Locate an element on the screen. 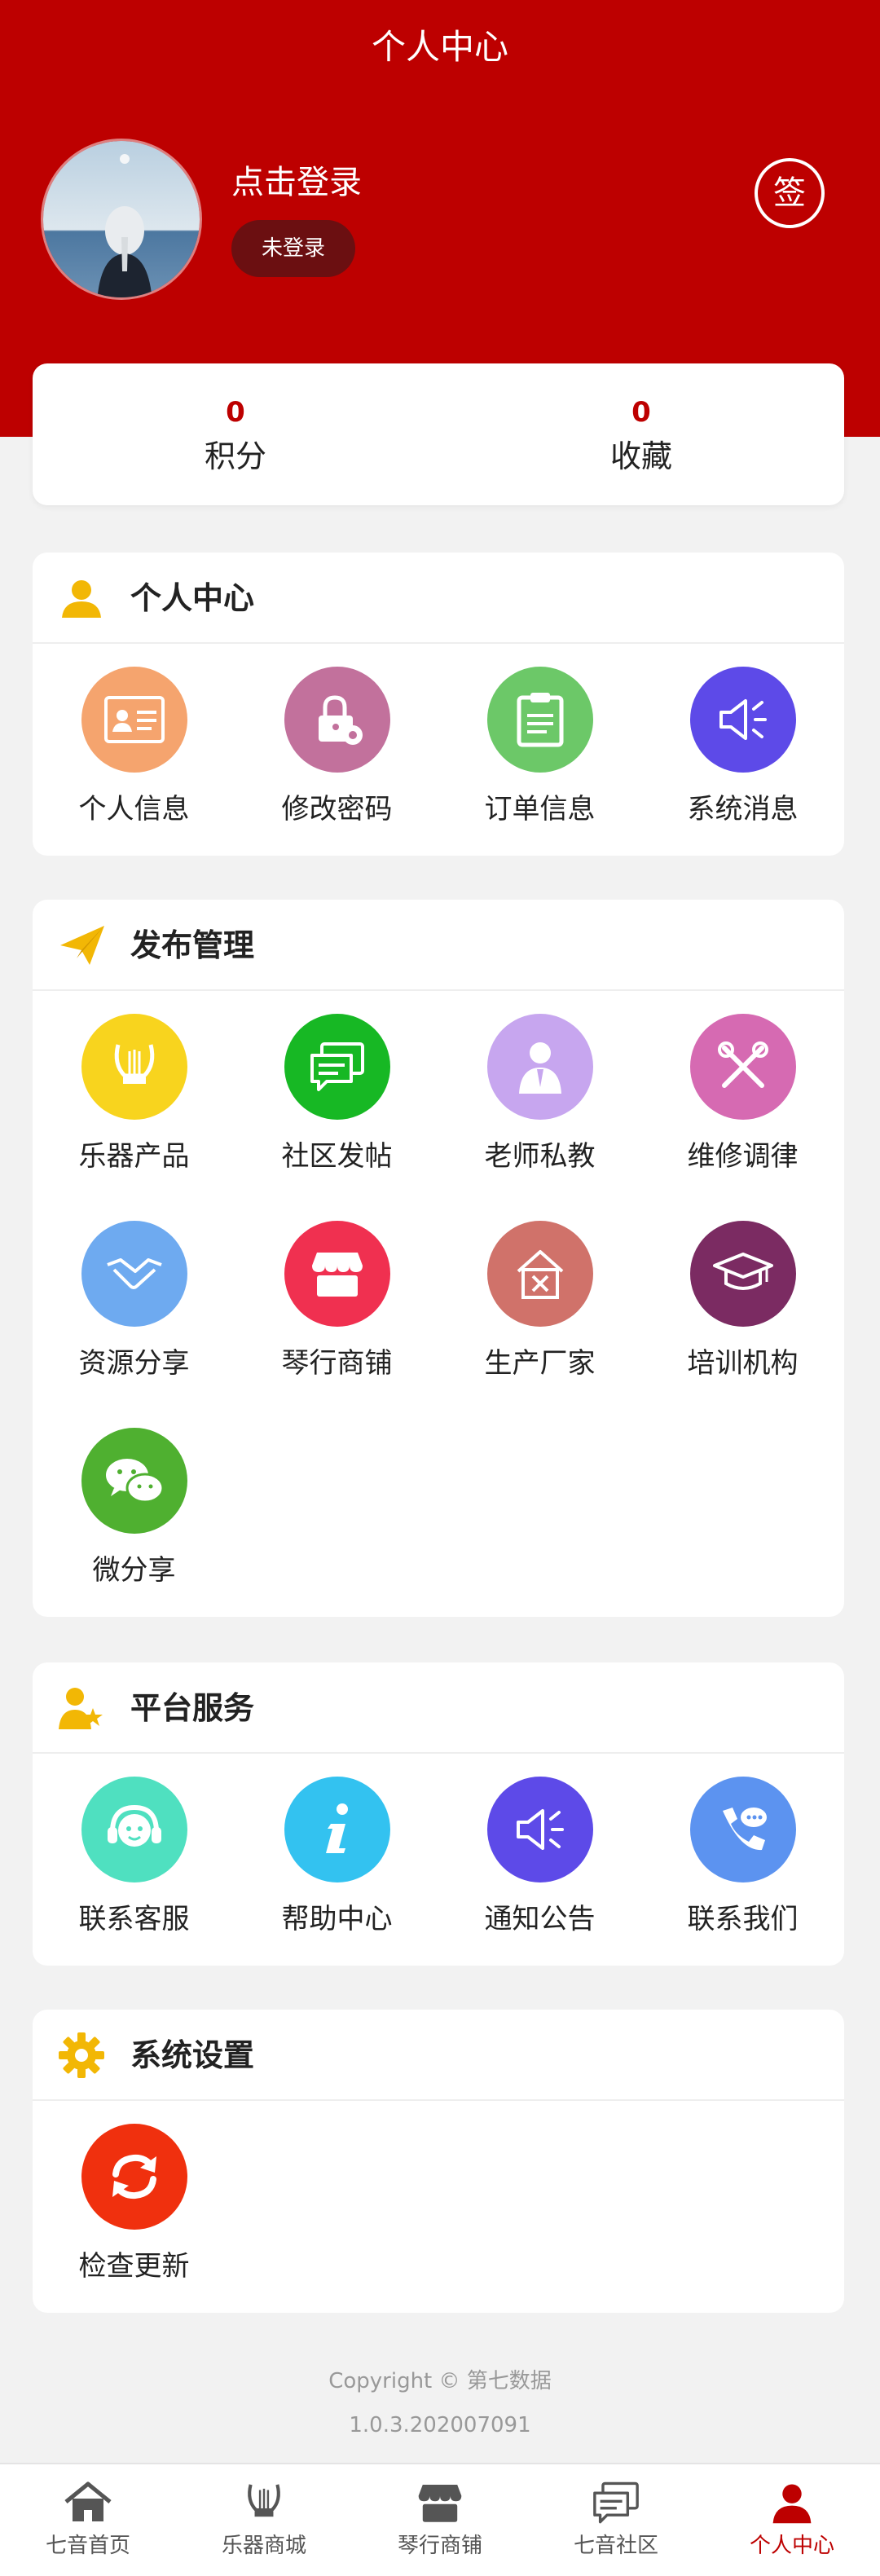  item-label: 乐器产品 is located at coordinates (134, 1156).